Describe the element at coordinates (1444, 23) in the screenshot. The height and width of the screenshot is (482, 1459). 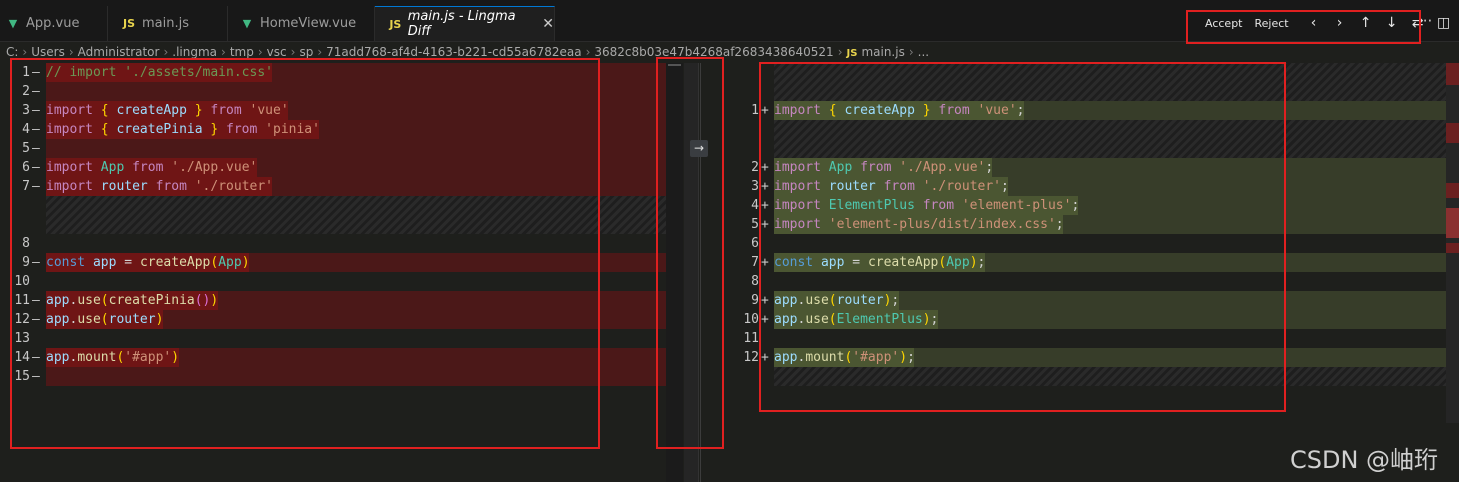
I see `split-editor-icon: ◫` at that location.